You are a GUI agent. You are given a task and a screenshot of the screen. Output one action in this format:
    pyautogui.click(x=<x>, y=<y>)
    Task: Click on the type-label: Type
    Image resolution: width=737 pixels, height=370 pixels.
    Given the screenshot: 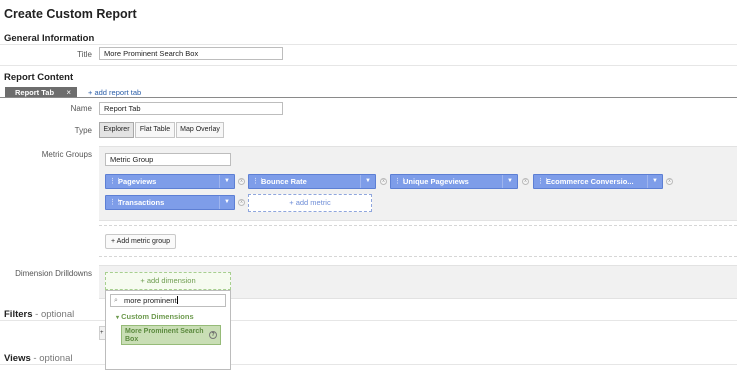 What is the action you would take?
    pyautogui.click(x=83, y=130)
    